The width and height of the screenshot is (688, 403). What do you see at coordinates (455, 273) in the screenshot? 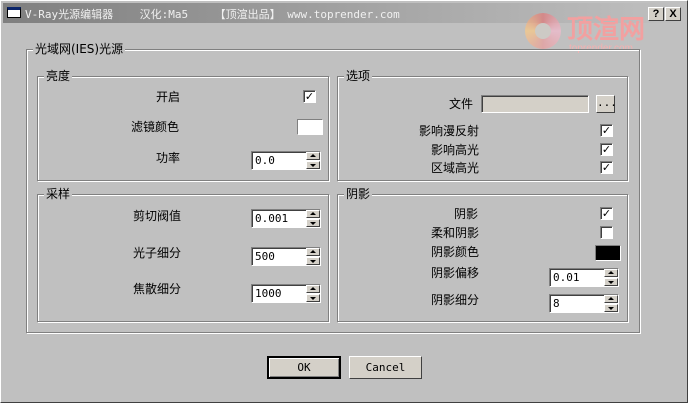
I see `shadow-bias-label: 阴影偏移` at bounding box center [455, 273].